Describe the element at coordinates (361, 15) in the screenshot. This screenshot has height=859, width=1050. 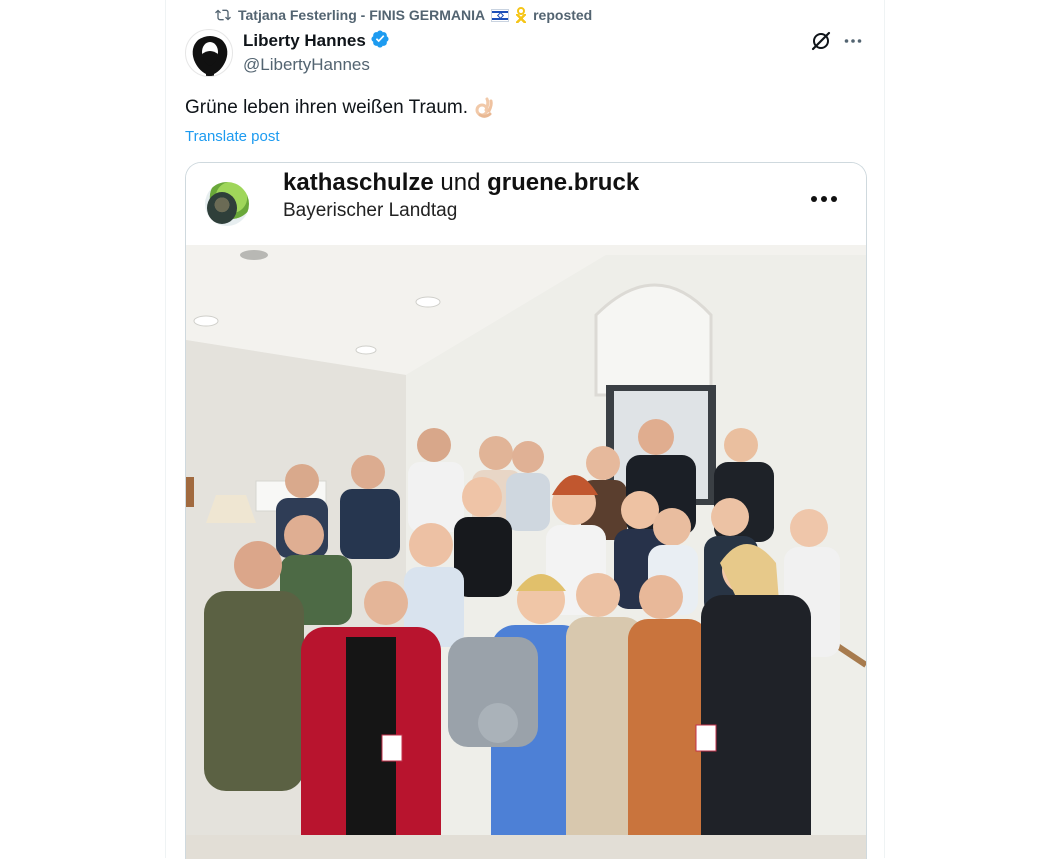
I see `repost-user-name: Tatjana Festerling - FINIS GERMANIA` at that location.